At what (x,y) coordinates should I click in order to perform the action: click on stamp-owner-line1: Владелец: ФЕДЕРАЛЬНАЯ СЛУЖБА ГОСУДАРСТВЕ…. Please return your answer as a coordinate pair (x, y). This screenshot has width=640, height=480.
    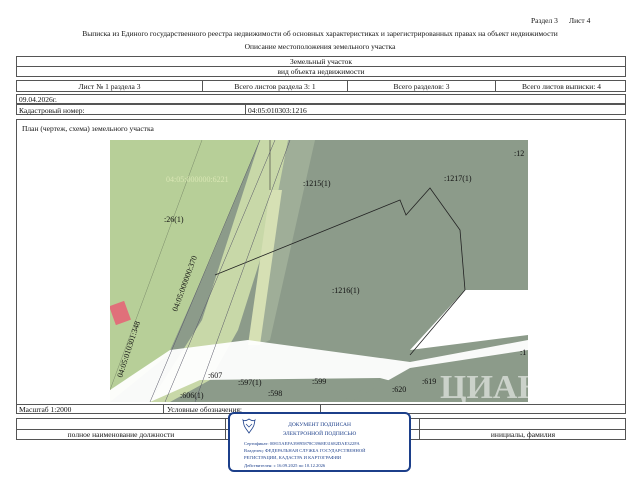
    Looking at the image, I should click on (305, 450).